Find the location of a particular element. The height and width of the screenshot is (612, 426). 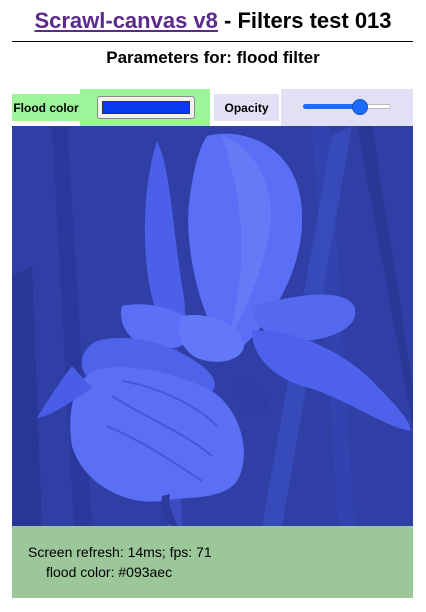

opacity-label: Opacity is located at coordinates (246, 107).